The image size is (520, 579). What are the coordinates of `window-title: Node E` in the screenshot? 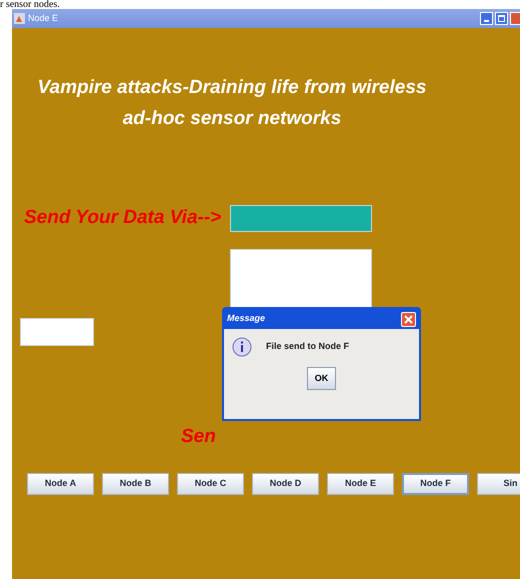 It's located at (43, 18).